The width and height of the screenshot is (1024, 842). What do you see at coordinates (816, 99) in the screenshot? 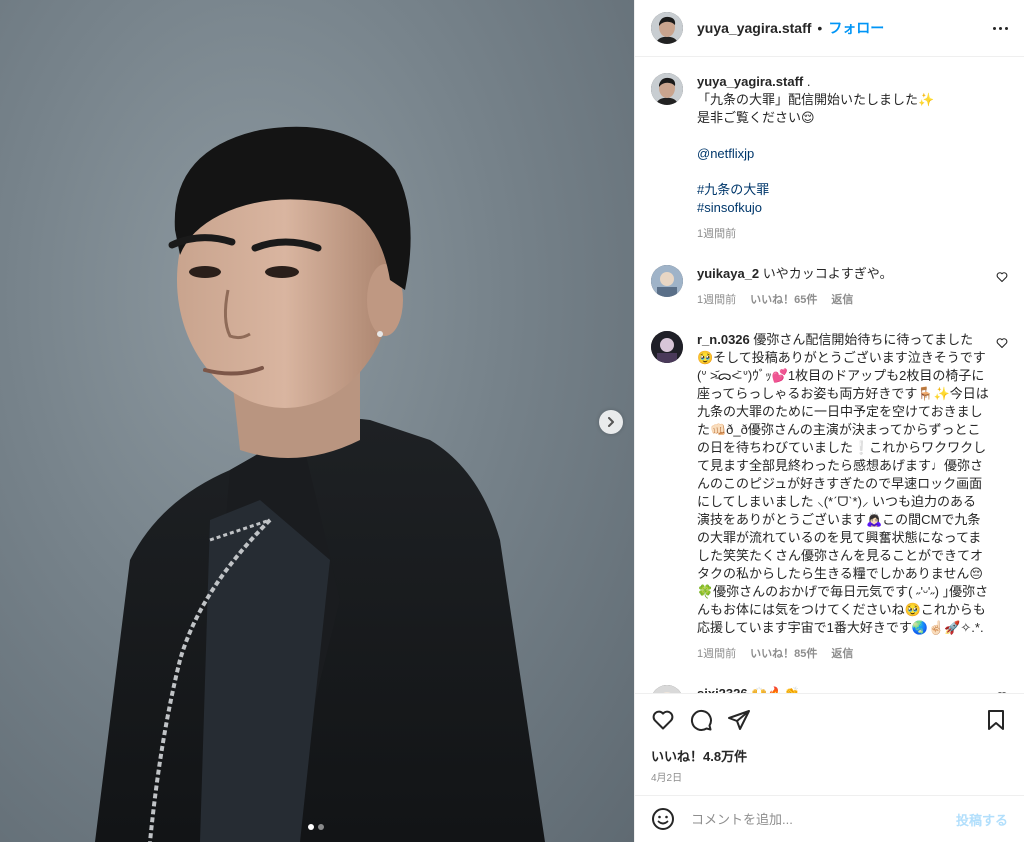
I see `caption-line: 「九条の大罪」配信開始いたしました✨` at bounding box center [816, 99].